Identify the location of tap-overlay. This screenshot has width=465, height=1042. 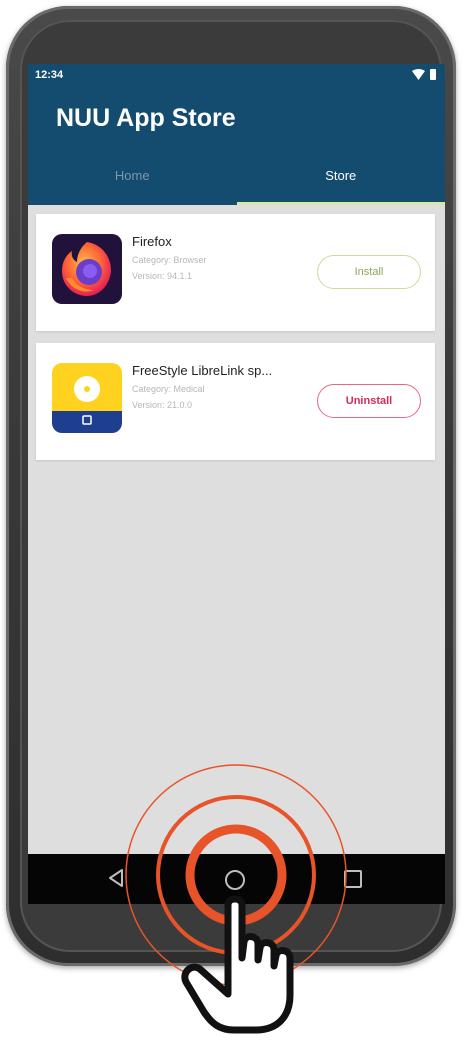
(236, 899).